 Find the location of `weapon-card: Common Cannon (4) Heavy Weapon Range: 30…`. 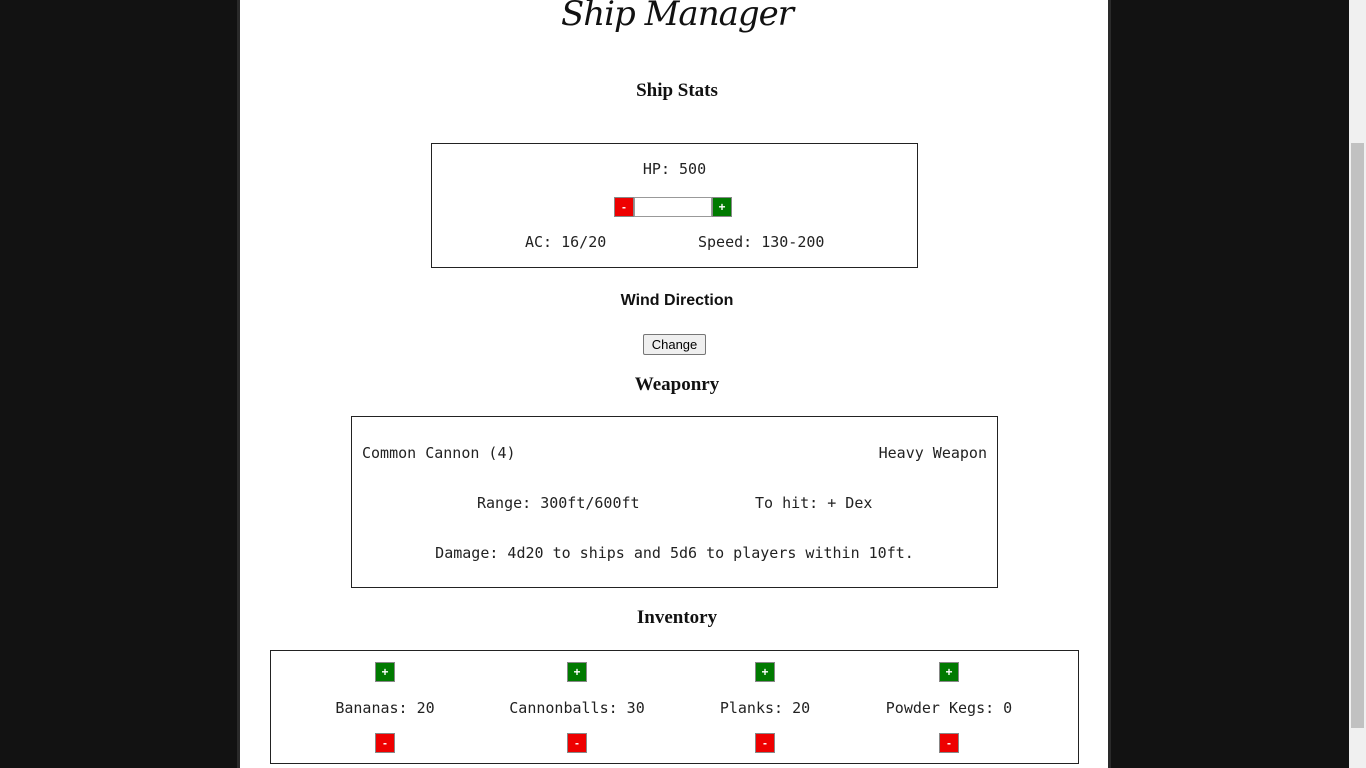

weapon-card: Common Cannon (4) Heavy Weapon Range: 30… is located at coordinates (674, 502).